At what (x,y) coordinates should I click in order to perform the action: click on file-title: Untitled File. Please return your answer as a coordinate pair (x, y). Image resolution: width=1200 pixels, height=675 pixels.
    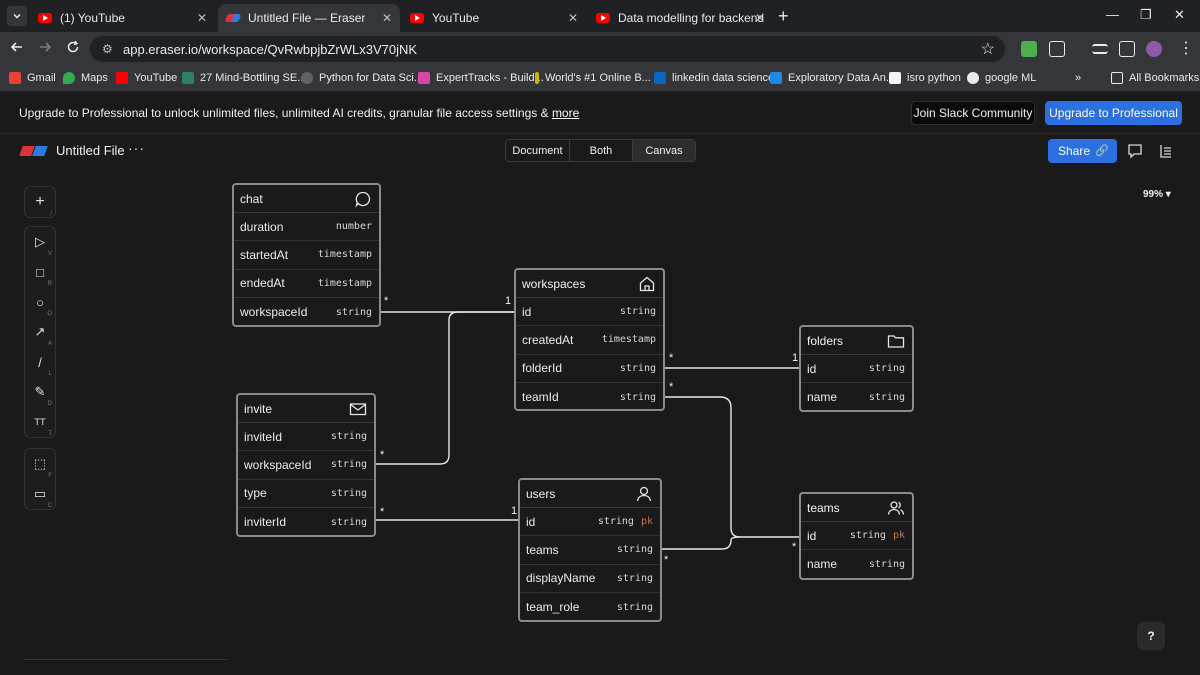
    Looking at the image, I should click on (90, 150).